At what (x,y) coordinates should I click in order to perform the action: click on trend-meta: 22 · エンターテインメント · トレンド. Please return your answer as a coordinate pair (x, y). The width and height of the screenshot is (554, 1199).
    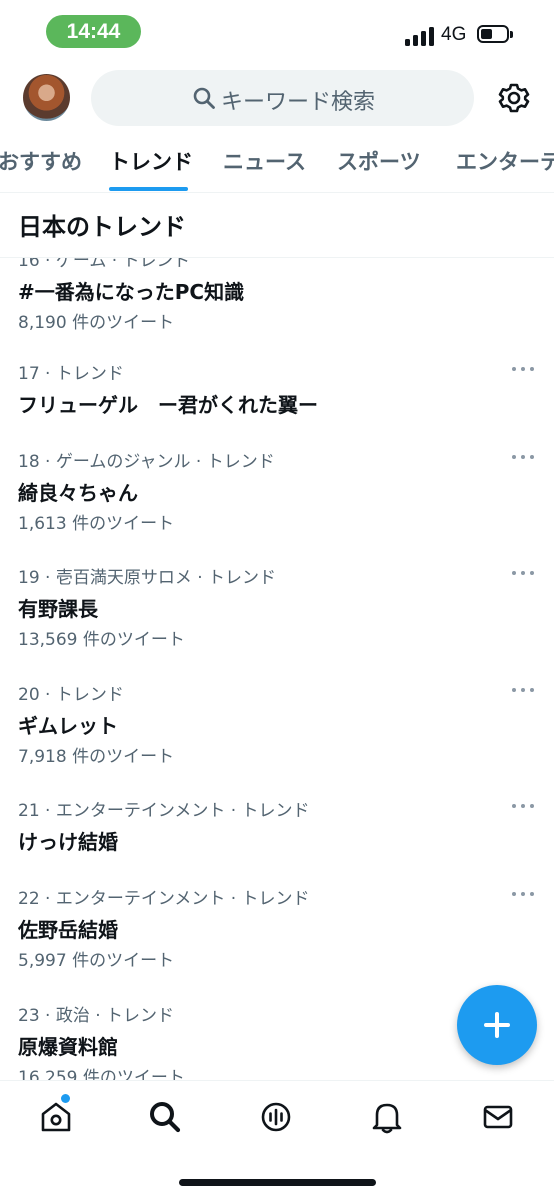
    Looking at the image, I should click on (164, 899).